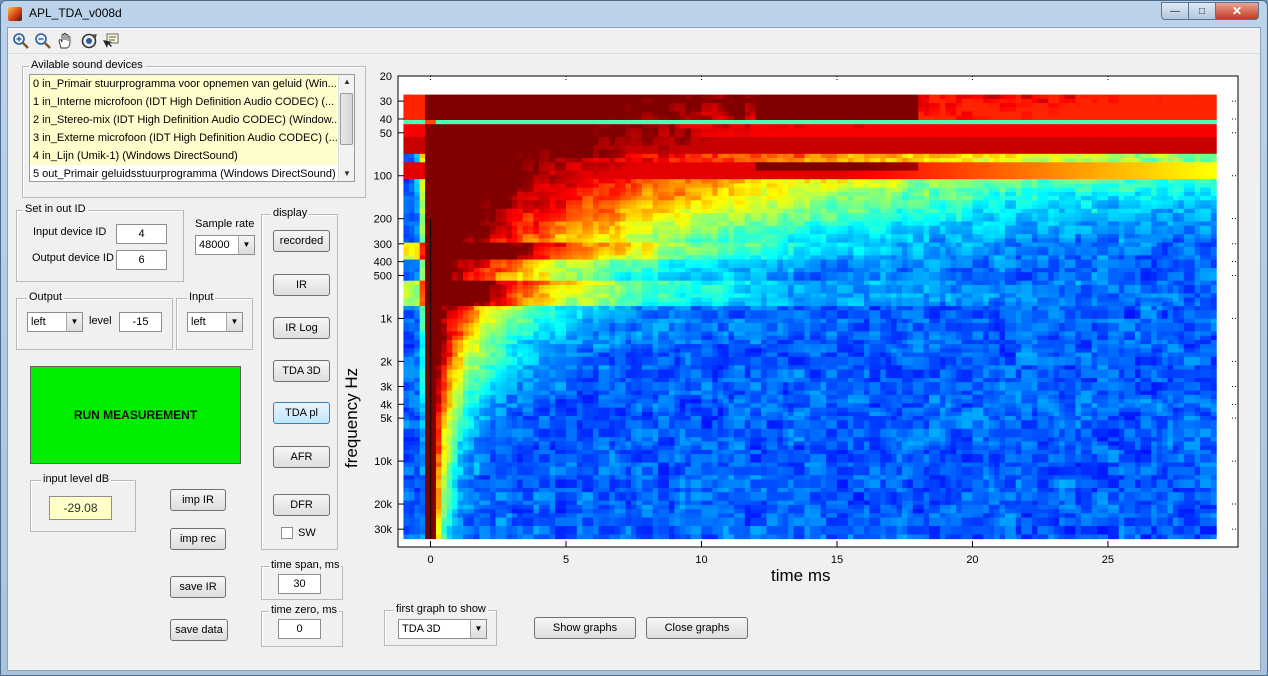 The image size is (1268, 676). What do you see at coordinates (198, 539) in the screenshot?
I see `imp-rec-button: imp rec` at bounding box center [198, 539].